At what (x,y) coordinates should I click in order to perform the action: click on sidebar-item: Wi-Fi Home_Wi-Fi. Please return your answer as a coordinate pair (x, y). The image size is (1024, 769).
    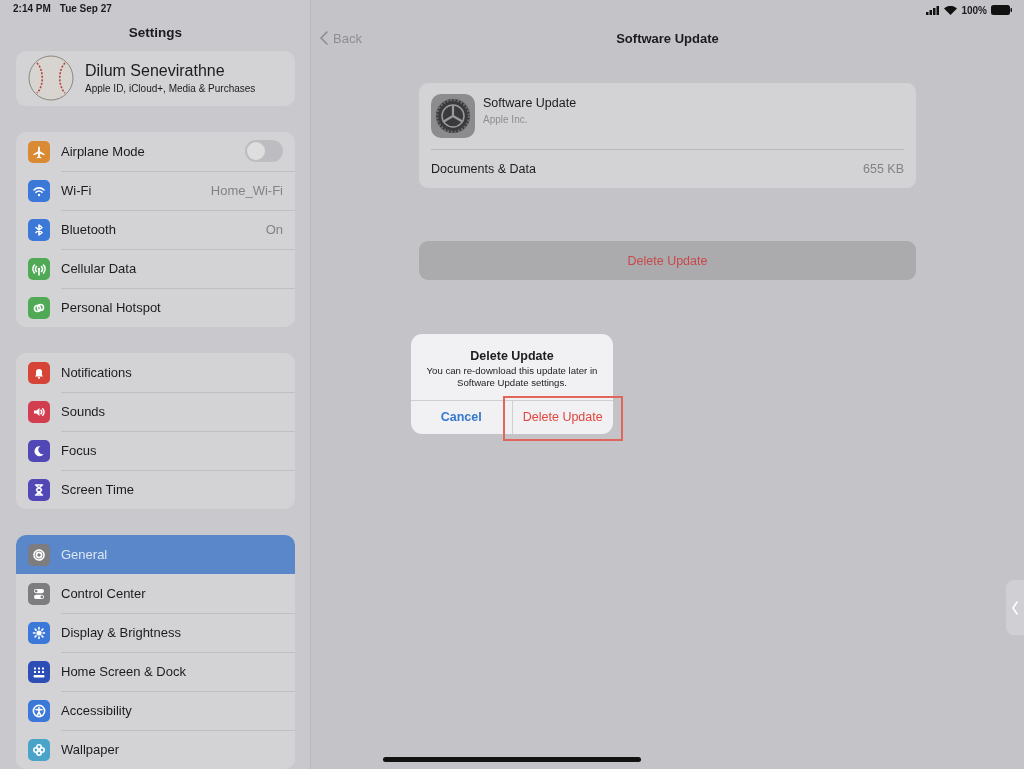
    Looking at the image, I should click on (155, 190).